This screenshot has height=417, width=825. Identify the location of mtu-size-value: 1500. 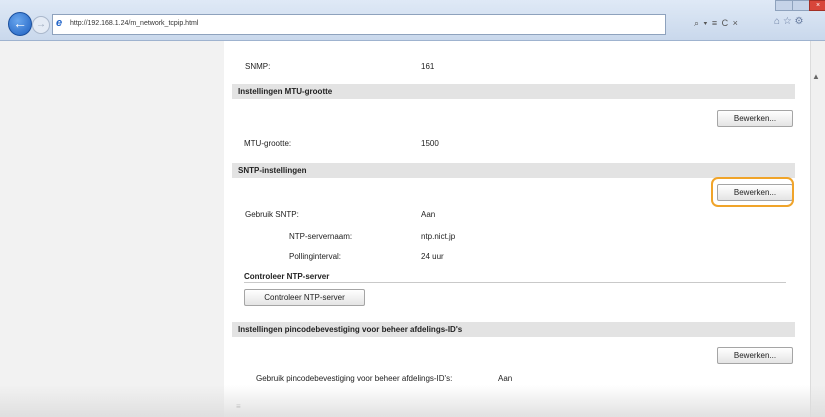
(430, 143).